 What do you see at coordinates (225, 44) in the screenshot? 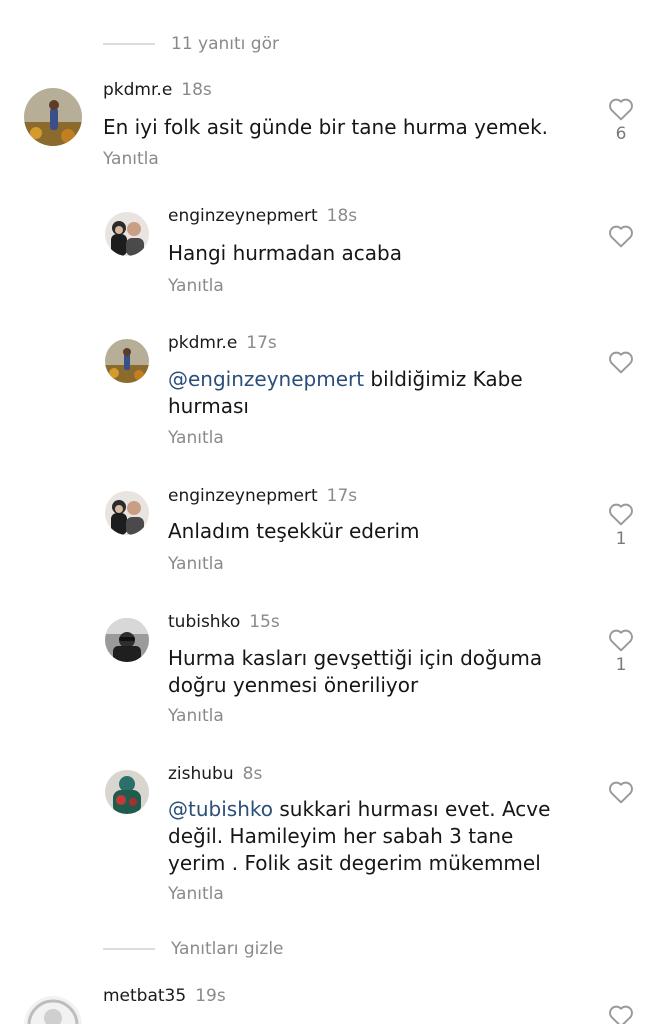
I see `view-replies-label: 11 yanıtı gör` at bounding box center [225, 44].